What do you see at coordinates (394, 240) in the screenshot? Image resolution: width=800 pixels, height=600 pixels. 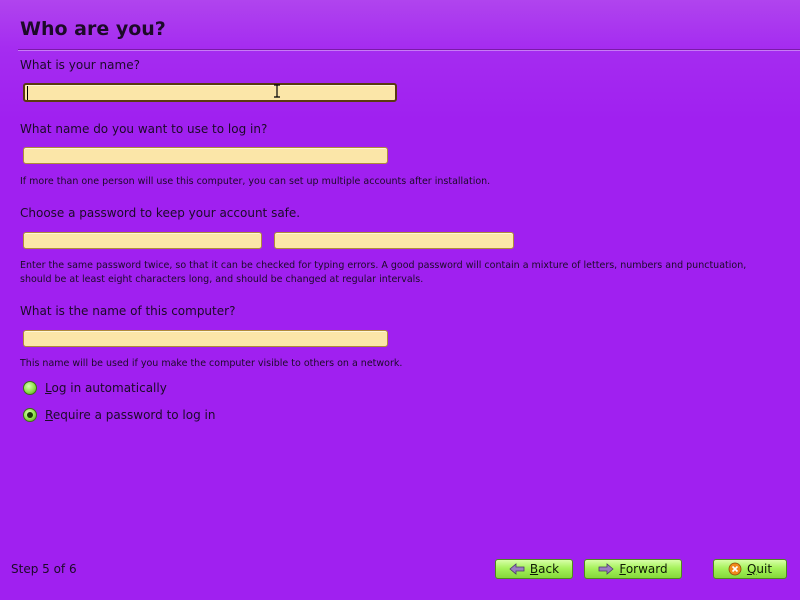 I see `confirm-password-field` at bounding box center [394, 240].